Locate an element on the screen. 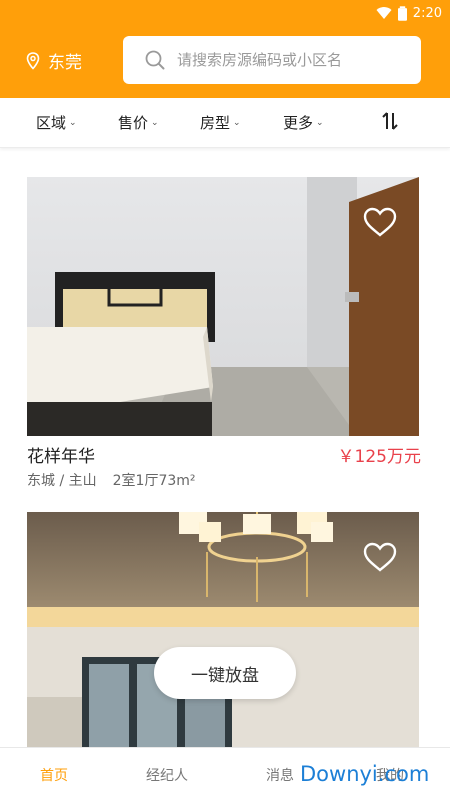 The height and width of the screenshot is (800, 450). status-bar: 2:20 is located at coordinates (409, 13).